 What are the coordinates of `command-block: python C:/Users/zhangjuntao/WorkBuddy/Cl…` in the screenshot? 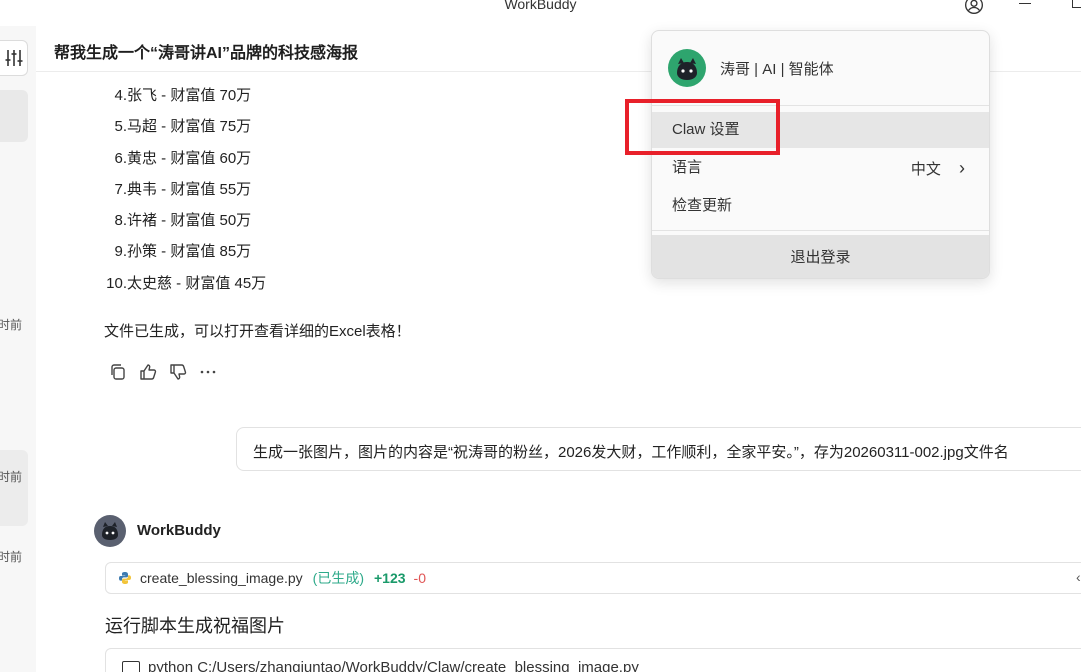 It's located at (593, 660).